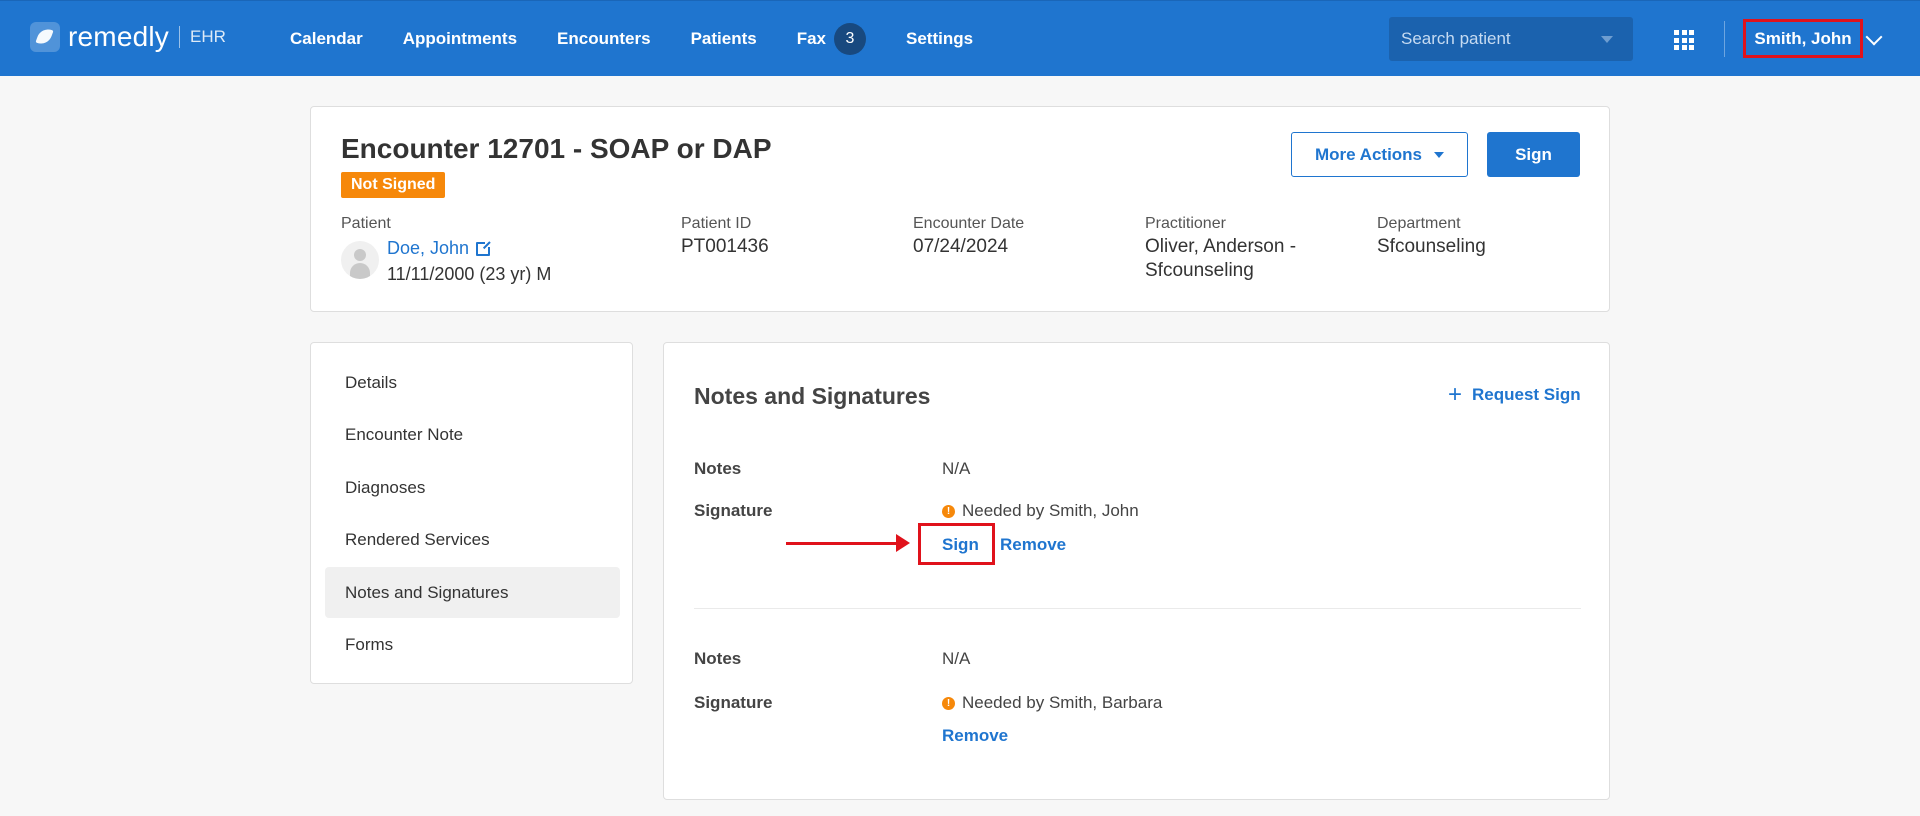  What do you see at coordinates (811, 38) in the screenshot?
I see `nav-fax-label: Fax` at bounding box center [811, 38].